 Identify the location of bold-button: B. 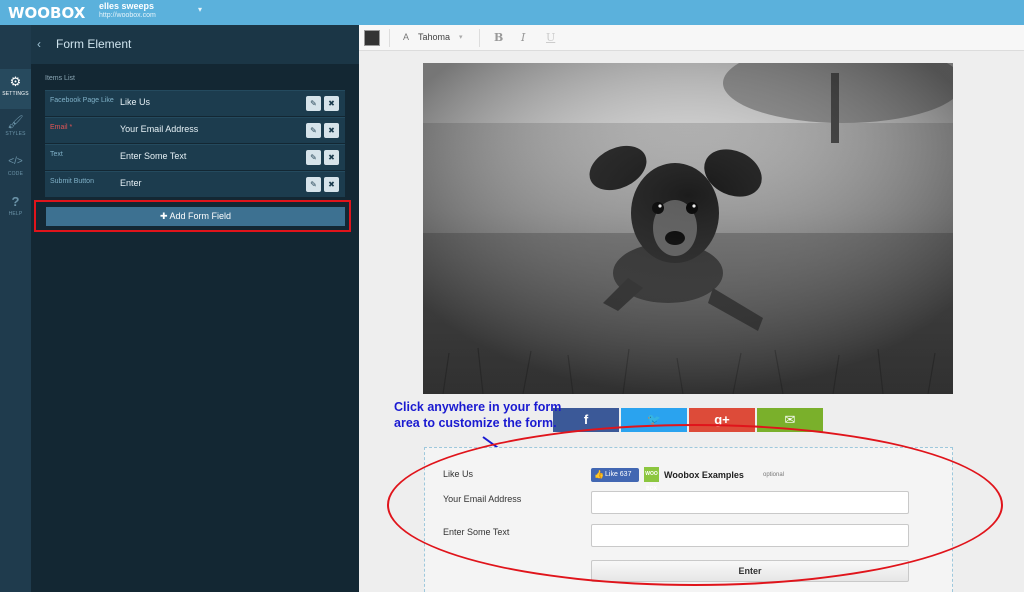
(498, 37).